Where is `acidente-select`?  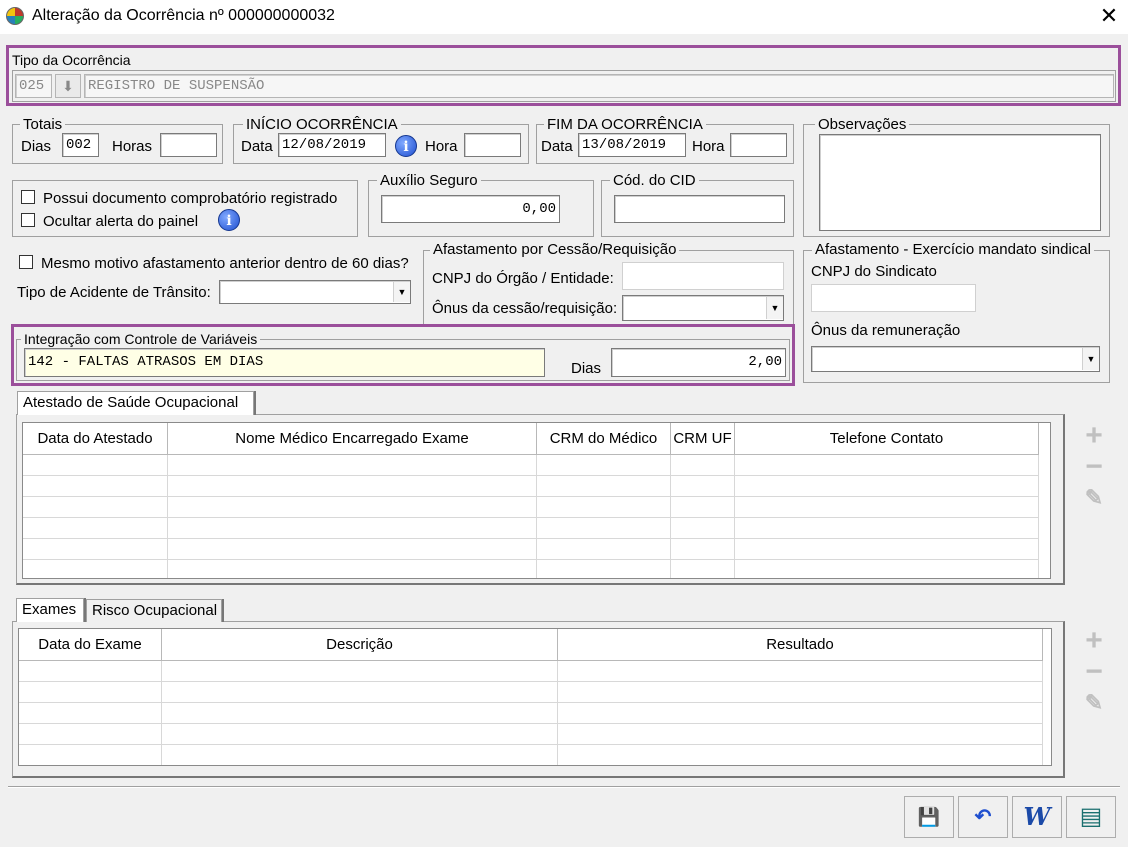 acidente-select is located at coordinates (315, 292).